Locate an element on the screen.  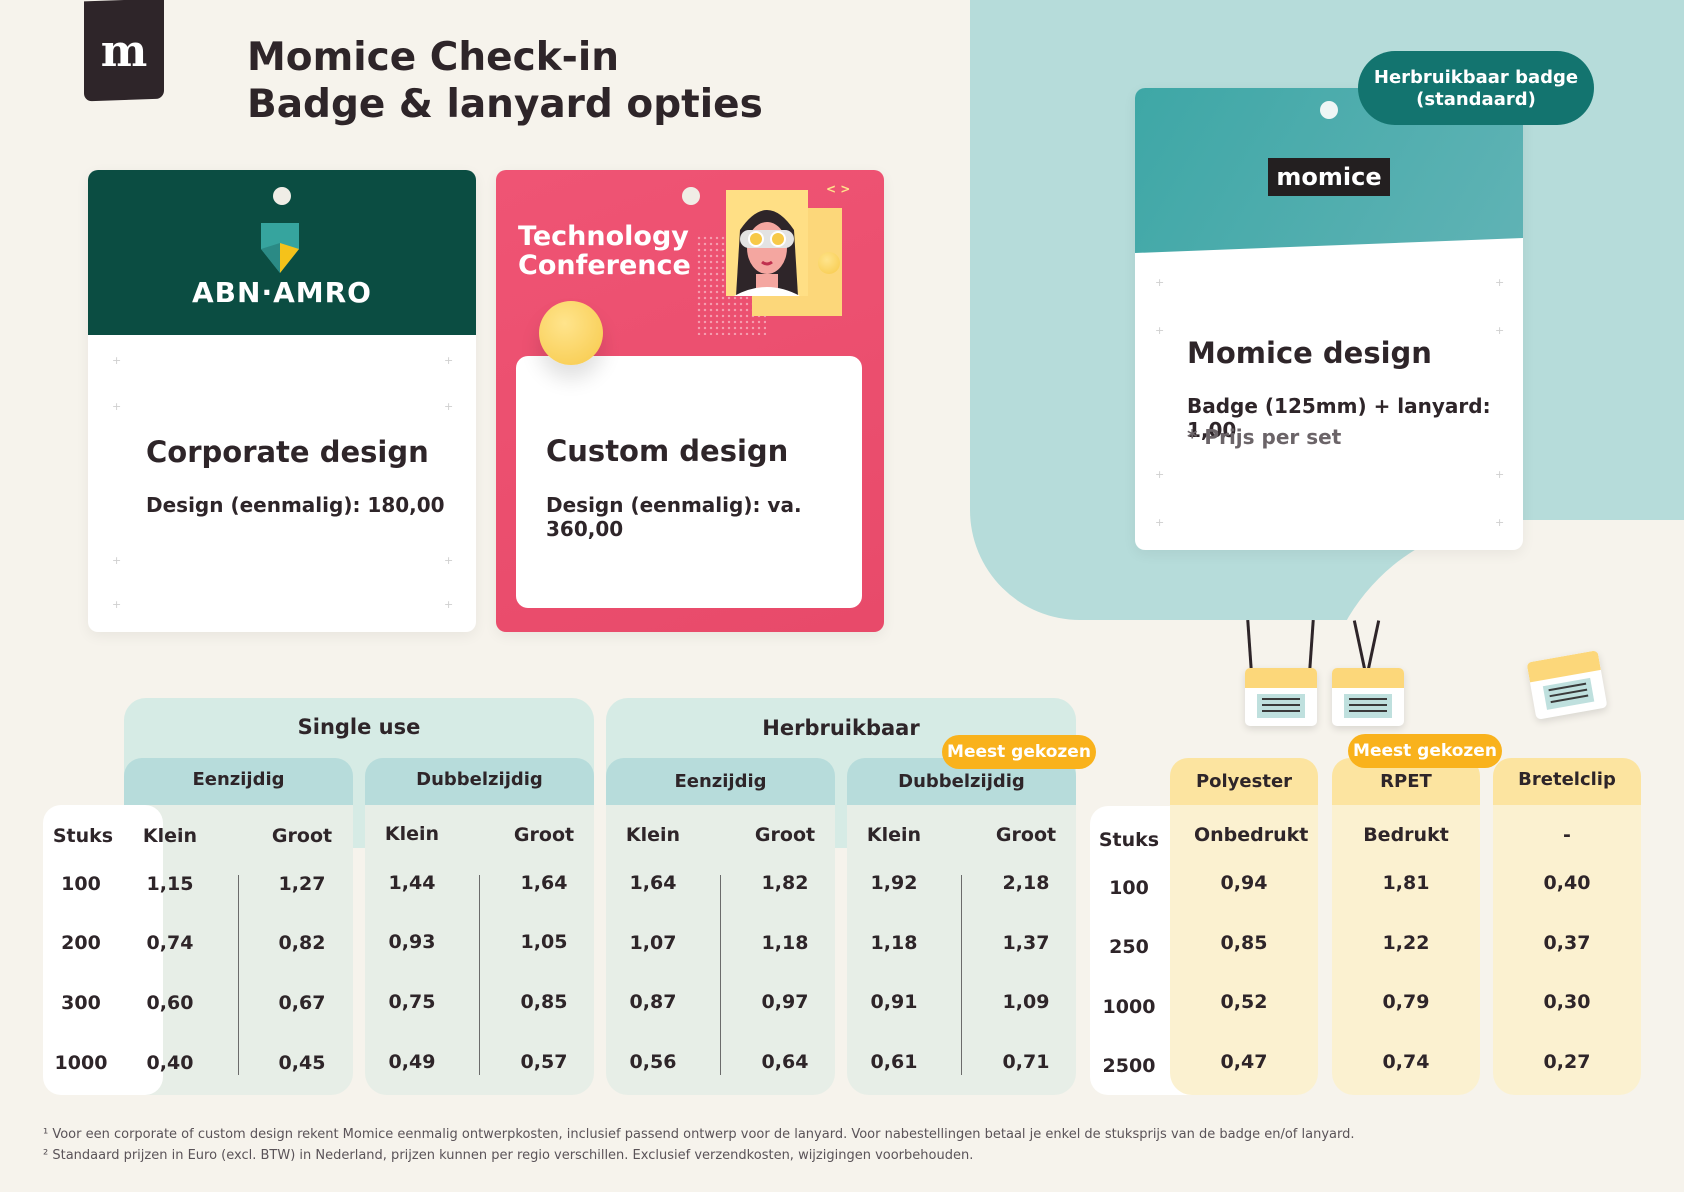
custom-heading: Custom design is located at coordinates (667, 451).